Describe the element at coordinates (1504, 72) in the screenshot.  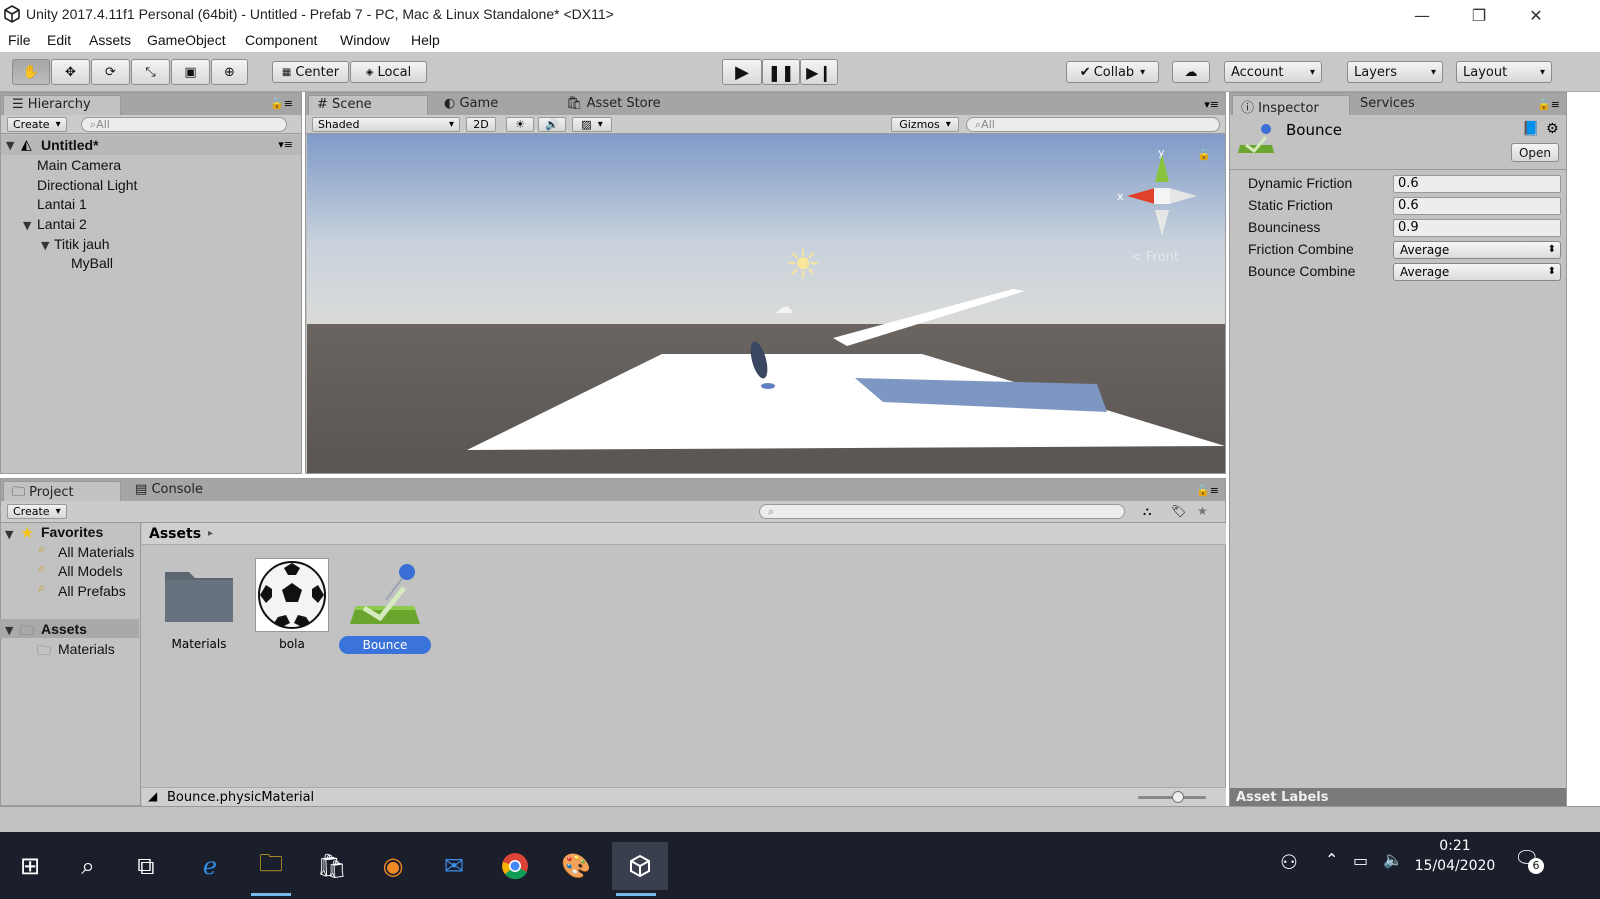
I see `layout-dropdown: Layout` at that location.